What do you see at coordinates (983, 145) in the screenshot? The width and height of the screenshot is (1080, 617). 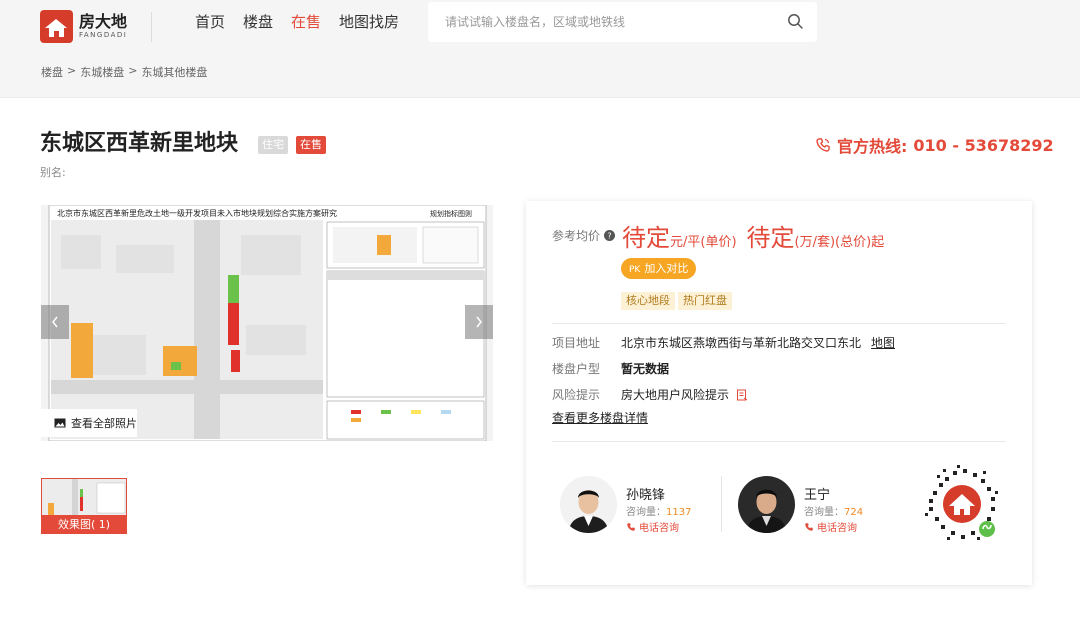 I see `hotline-number: 010 - 53678292` at bounding box center [983, 145].